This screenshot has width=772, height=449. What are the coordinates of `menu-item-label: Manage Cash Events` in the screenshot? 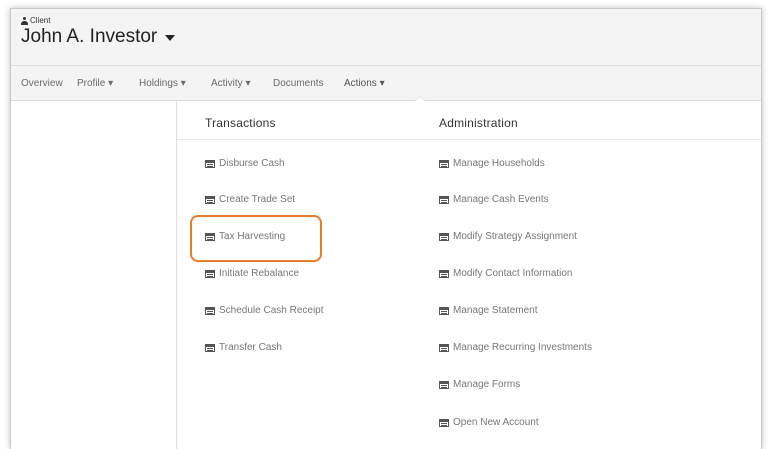 It's located at (501, 199).